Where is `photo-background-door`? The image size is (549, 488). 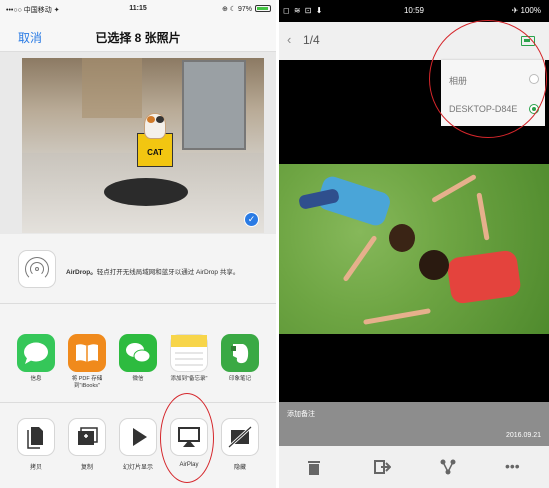 photo-background-door is located at coordinates (112, 88).